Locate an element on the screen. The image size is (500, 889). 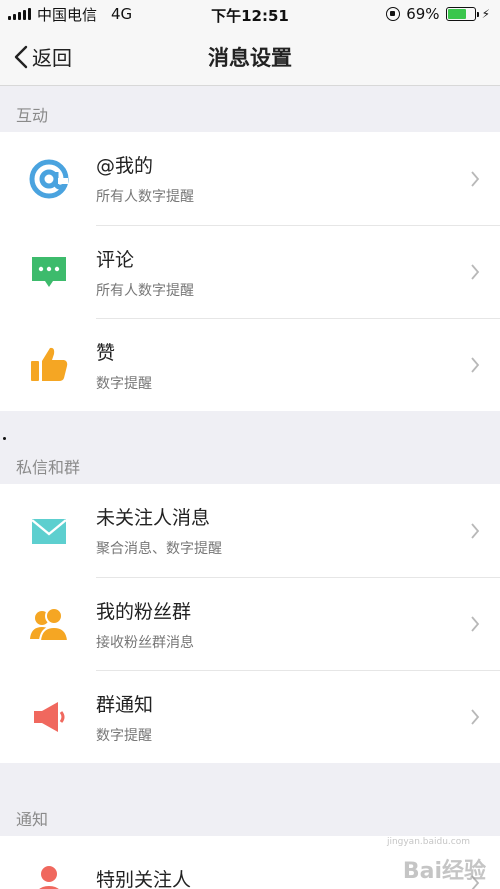
charging-icon: ⚡ is located at coordinates (485, 14).